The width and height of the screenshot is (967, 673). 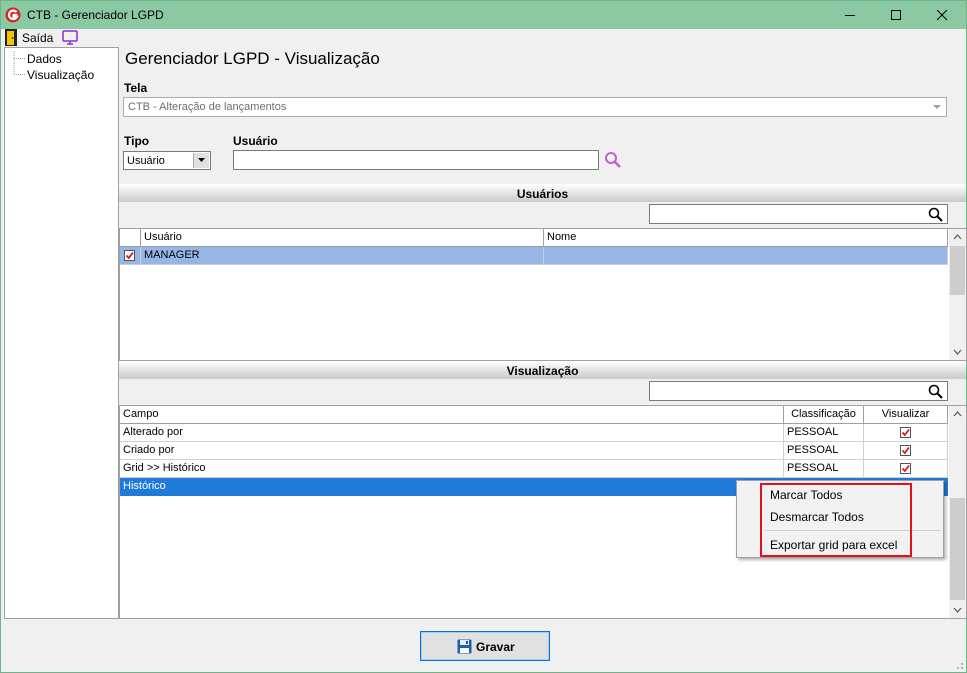 What do you see at coordinates (483, 15) in the screenshot?
I see `title-bar: CTB - Gerenciador LGPD` at bounding box center [483, 15].